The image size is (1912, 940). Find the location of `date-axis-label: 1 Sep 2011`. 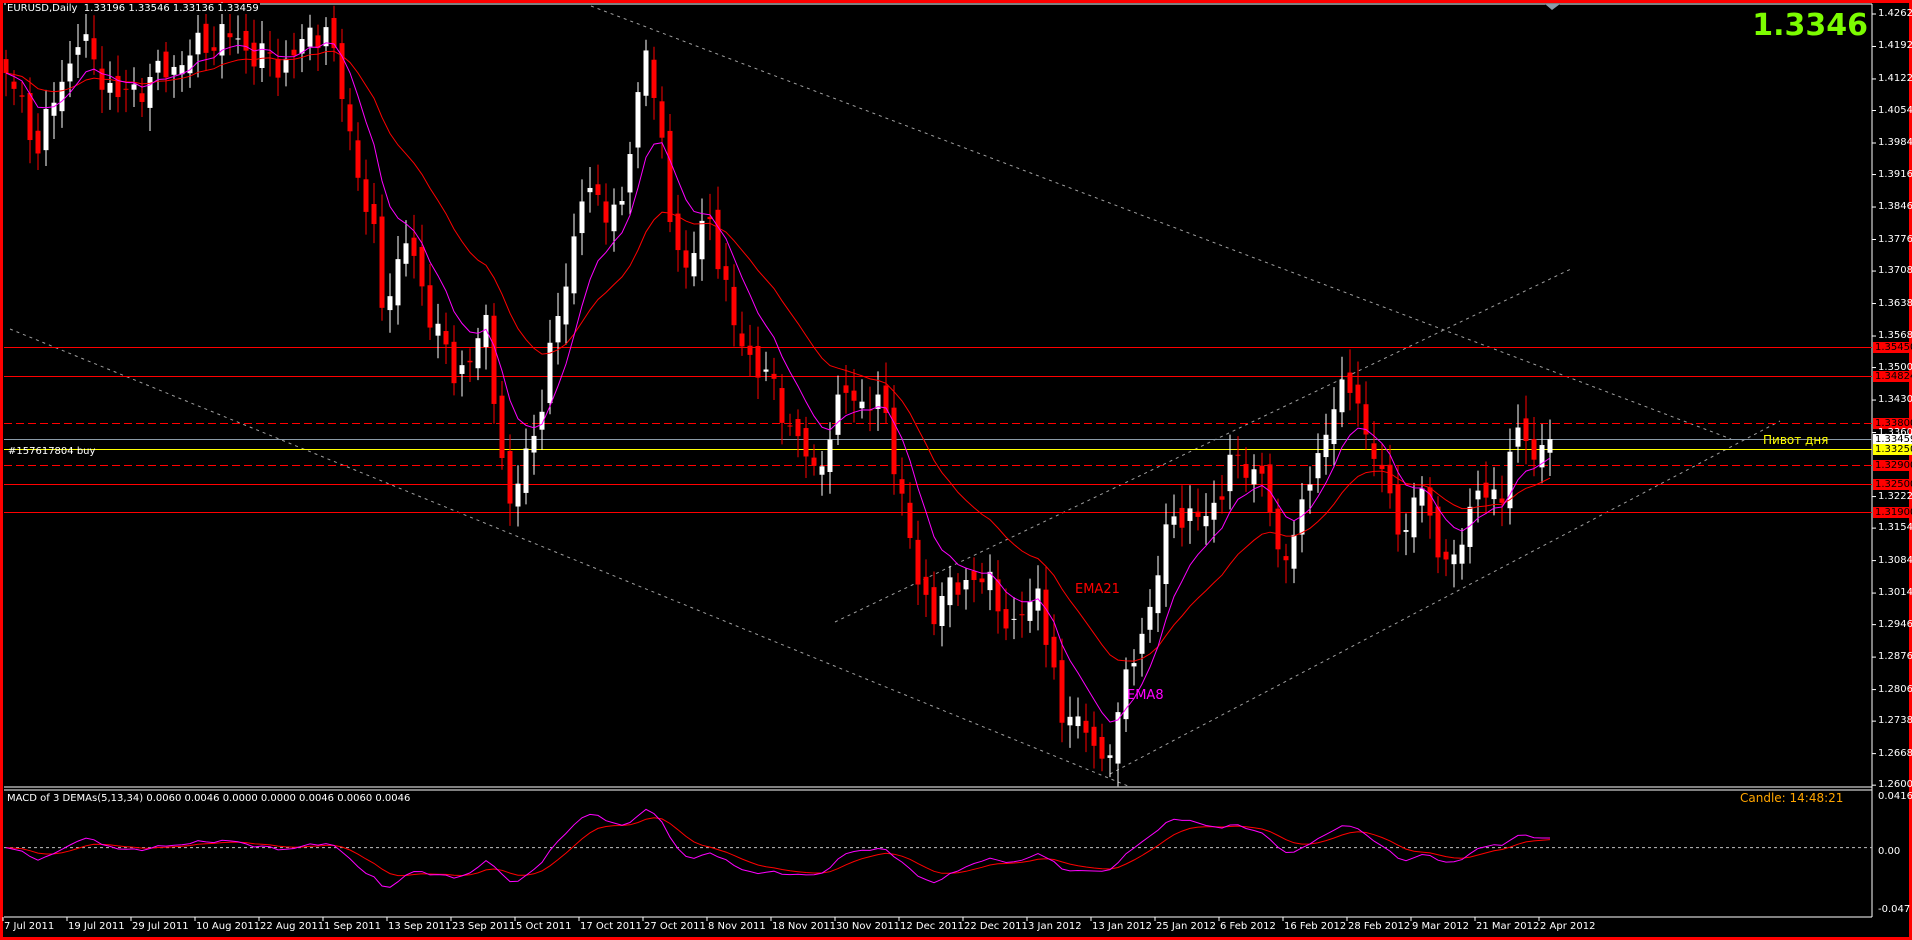

date-axis-label: 1 Sep 2011 is located at coordinates (353, 926).